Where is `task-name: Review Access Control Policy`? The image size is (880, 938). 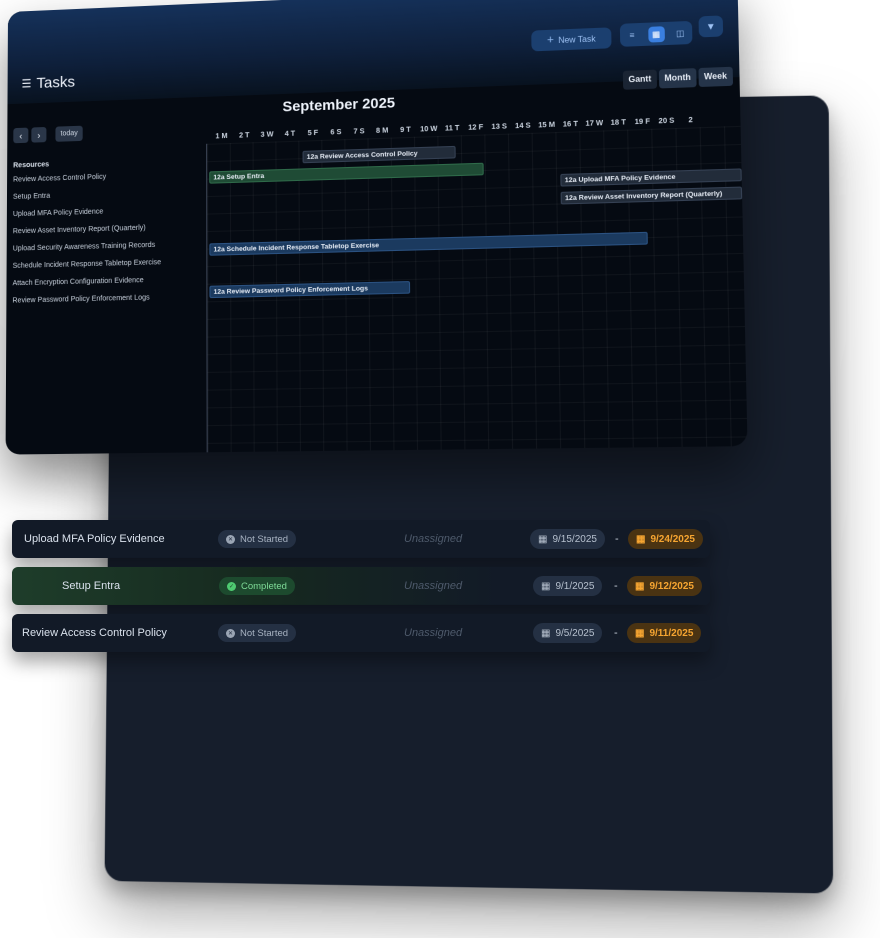
task-name: Review Access Control Policy is located at coordinates (94, 633).